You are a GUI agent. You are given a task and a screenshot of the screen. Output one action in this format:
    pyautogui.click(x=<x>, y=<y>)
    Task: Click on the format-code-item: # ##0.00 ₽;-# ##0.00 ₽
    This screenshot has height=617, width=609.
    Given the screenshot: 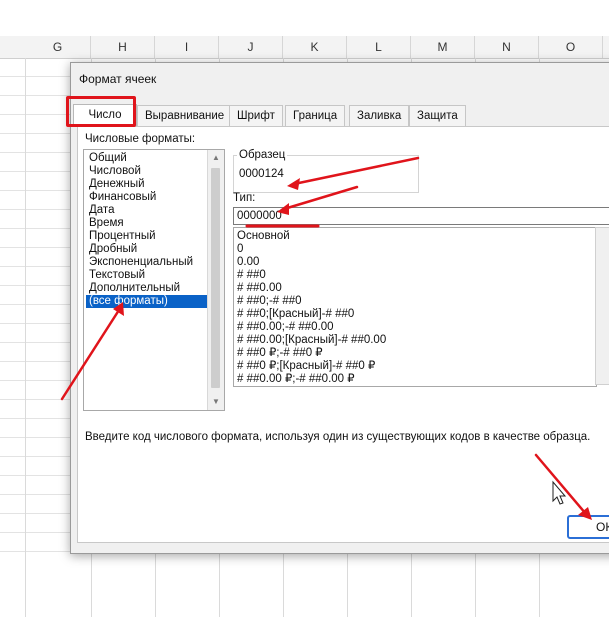 What is the action you would take?
    pyautogui.click(x=296, y=379)
    